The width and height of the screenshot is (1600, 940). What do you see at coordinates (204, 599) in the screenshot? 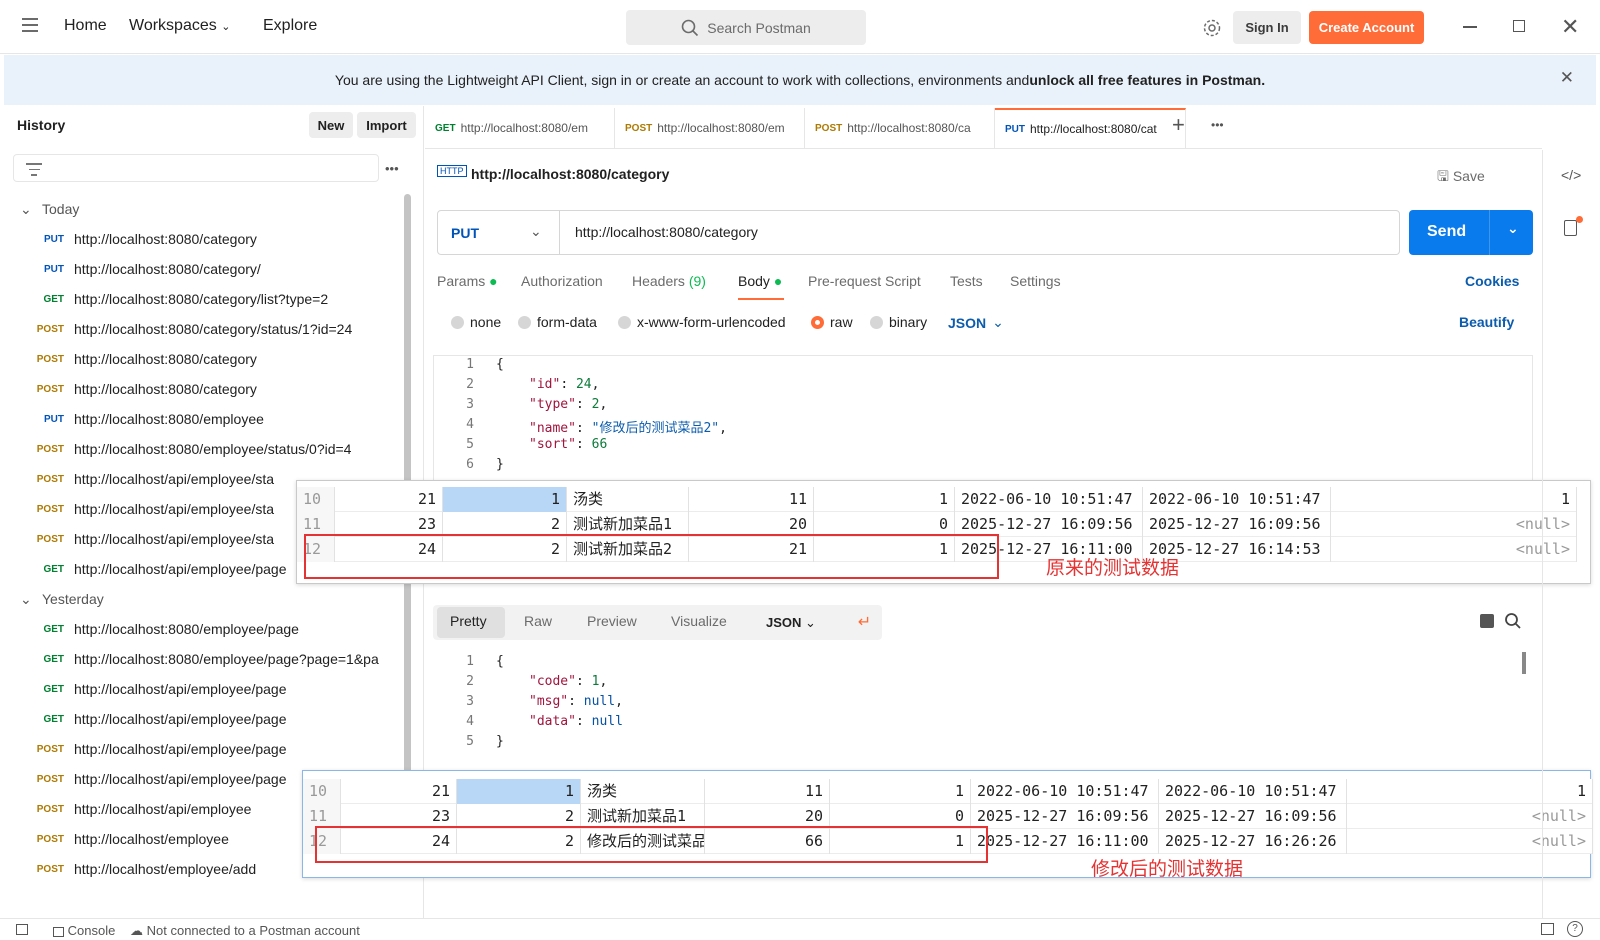
I see `history-group-1: ⌄ Yesterday` at bounding box center [204, 599].